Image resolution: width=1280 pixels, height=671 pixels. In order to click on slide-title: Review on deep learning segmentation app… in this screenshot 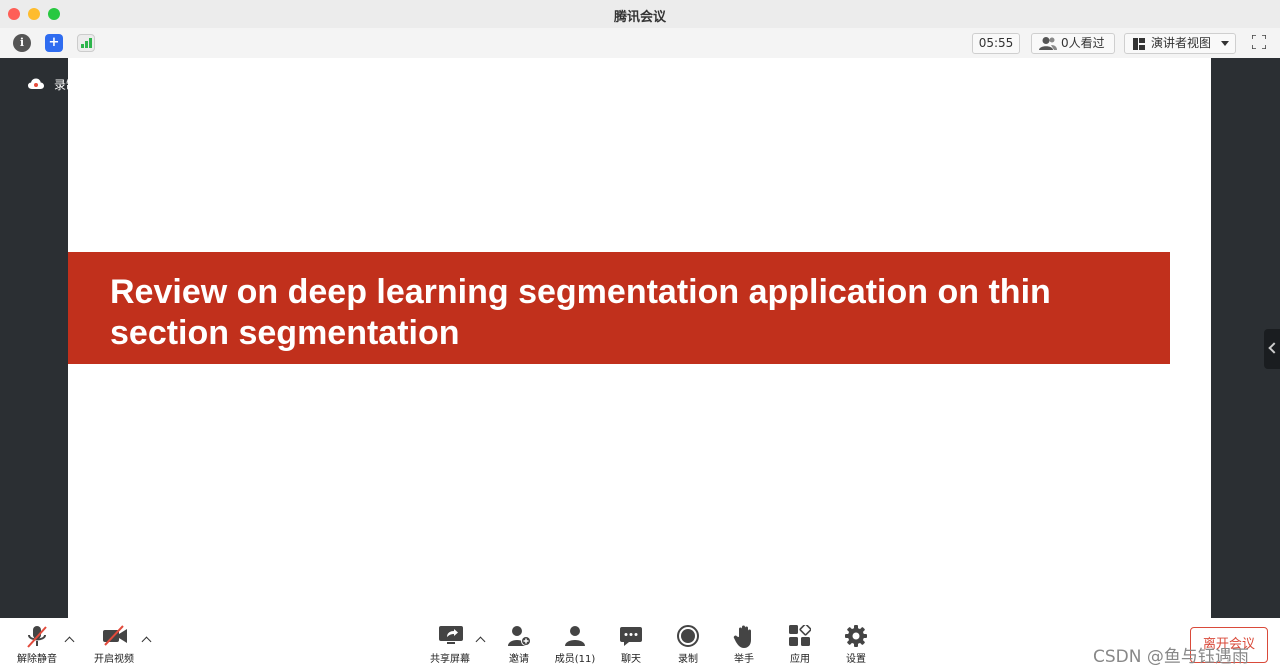, I will do `click(580, 312)`.